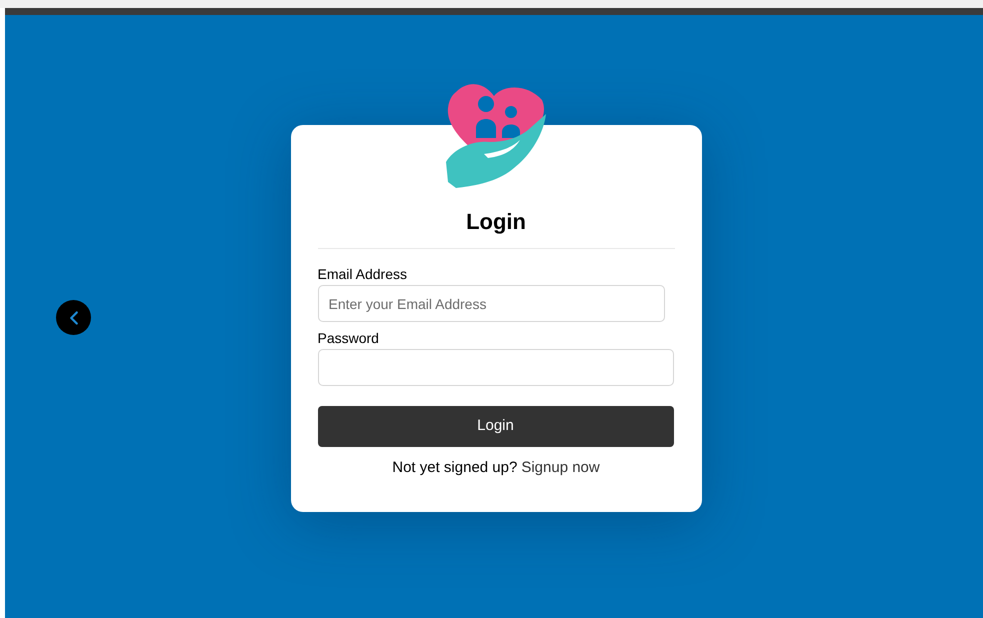  What do you see at coordinates (560, 468) in the screenshot?
I see `signup-link: Signup now` at bounding box center [560, 468].